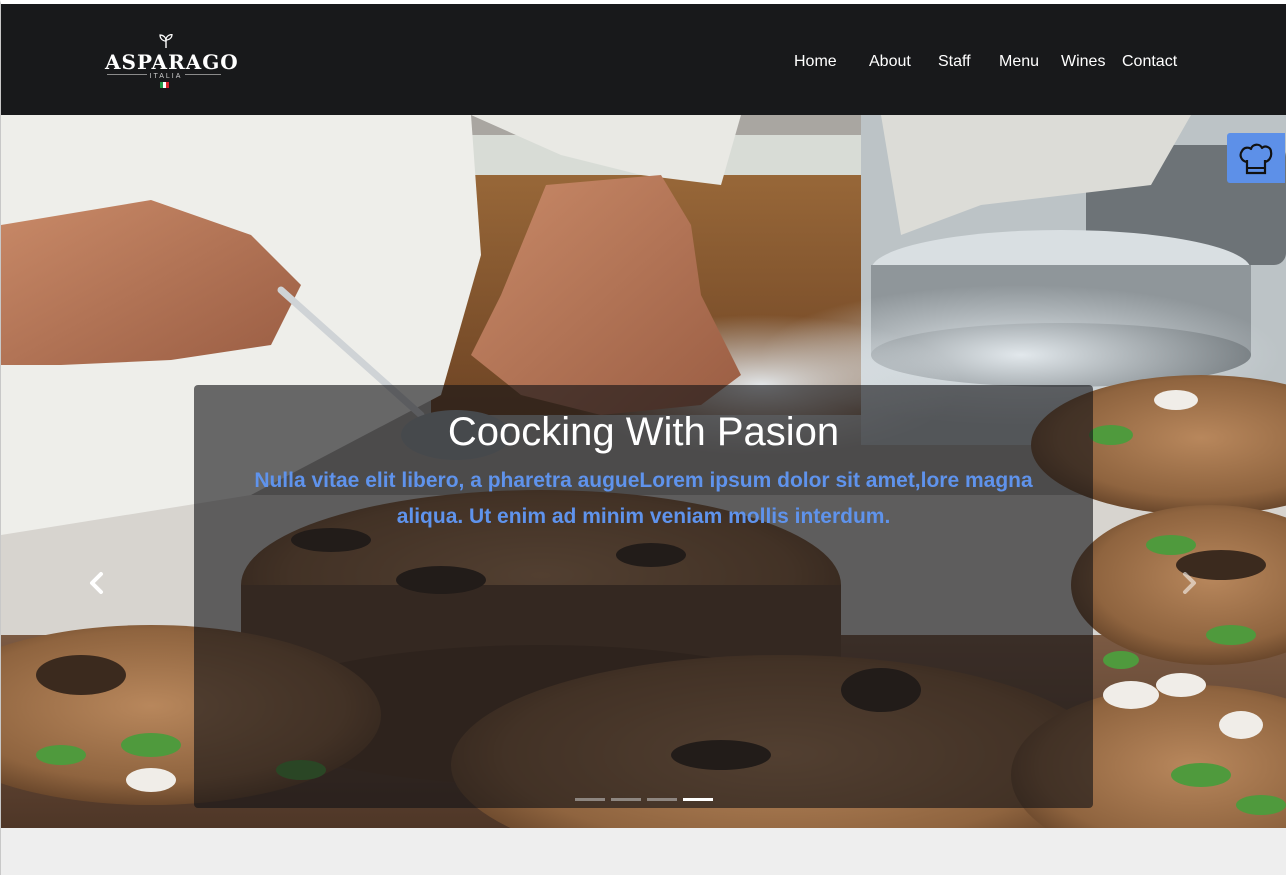 This screenshot has height=875, width=1287. I want to click on carousel-prev, so click(97, 583).